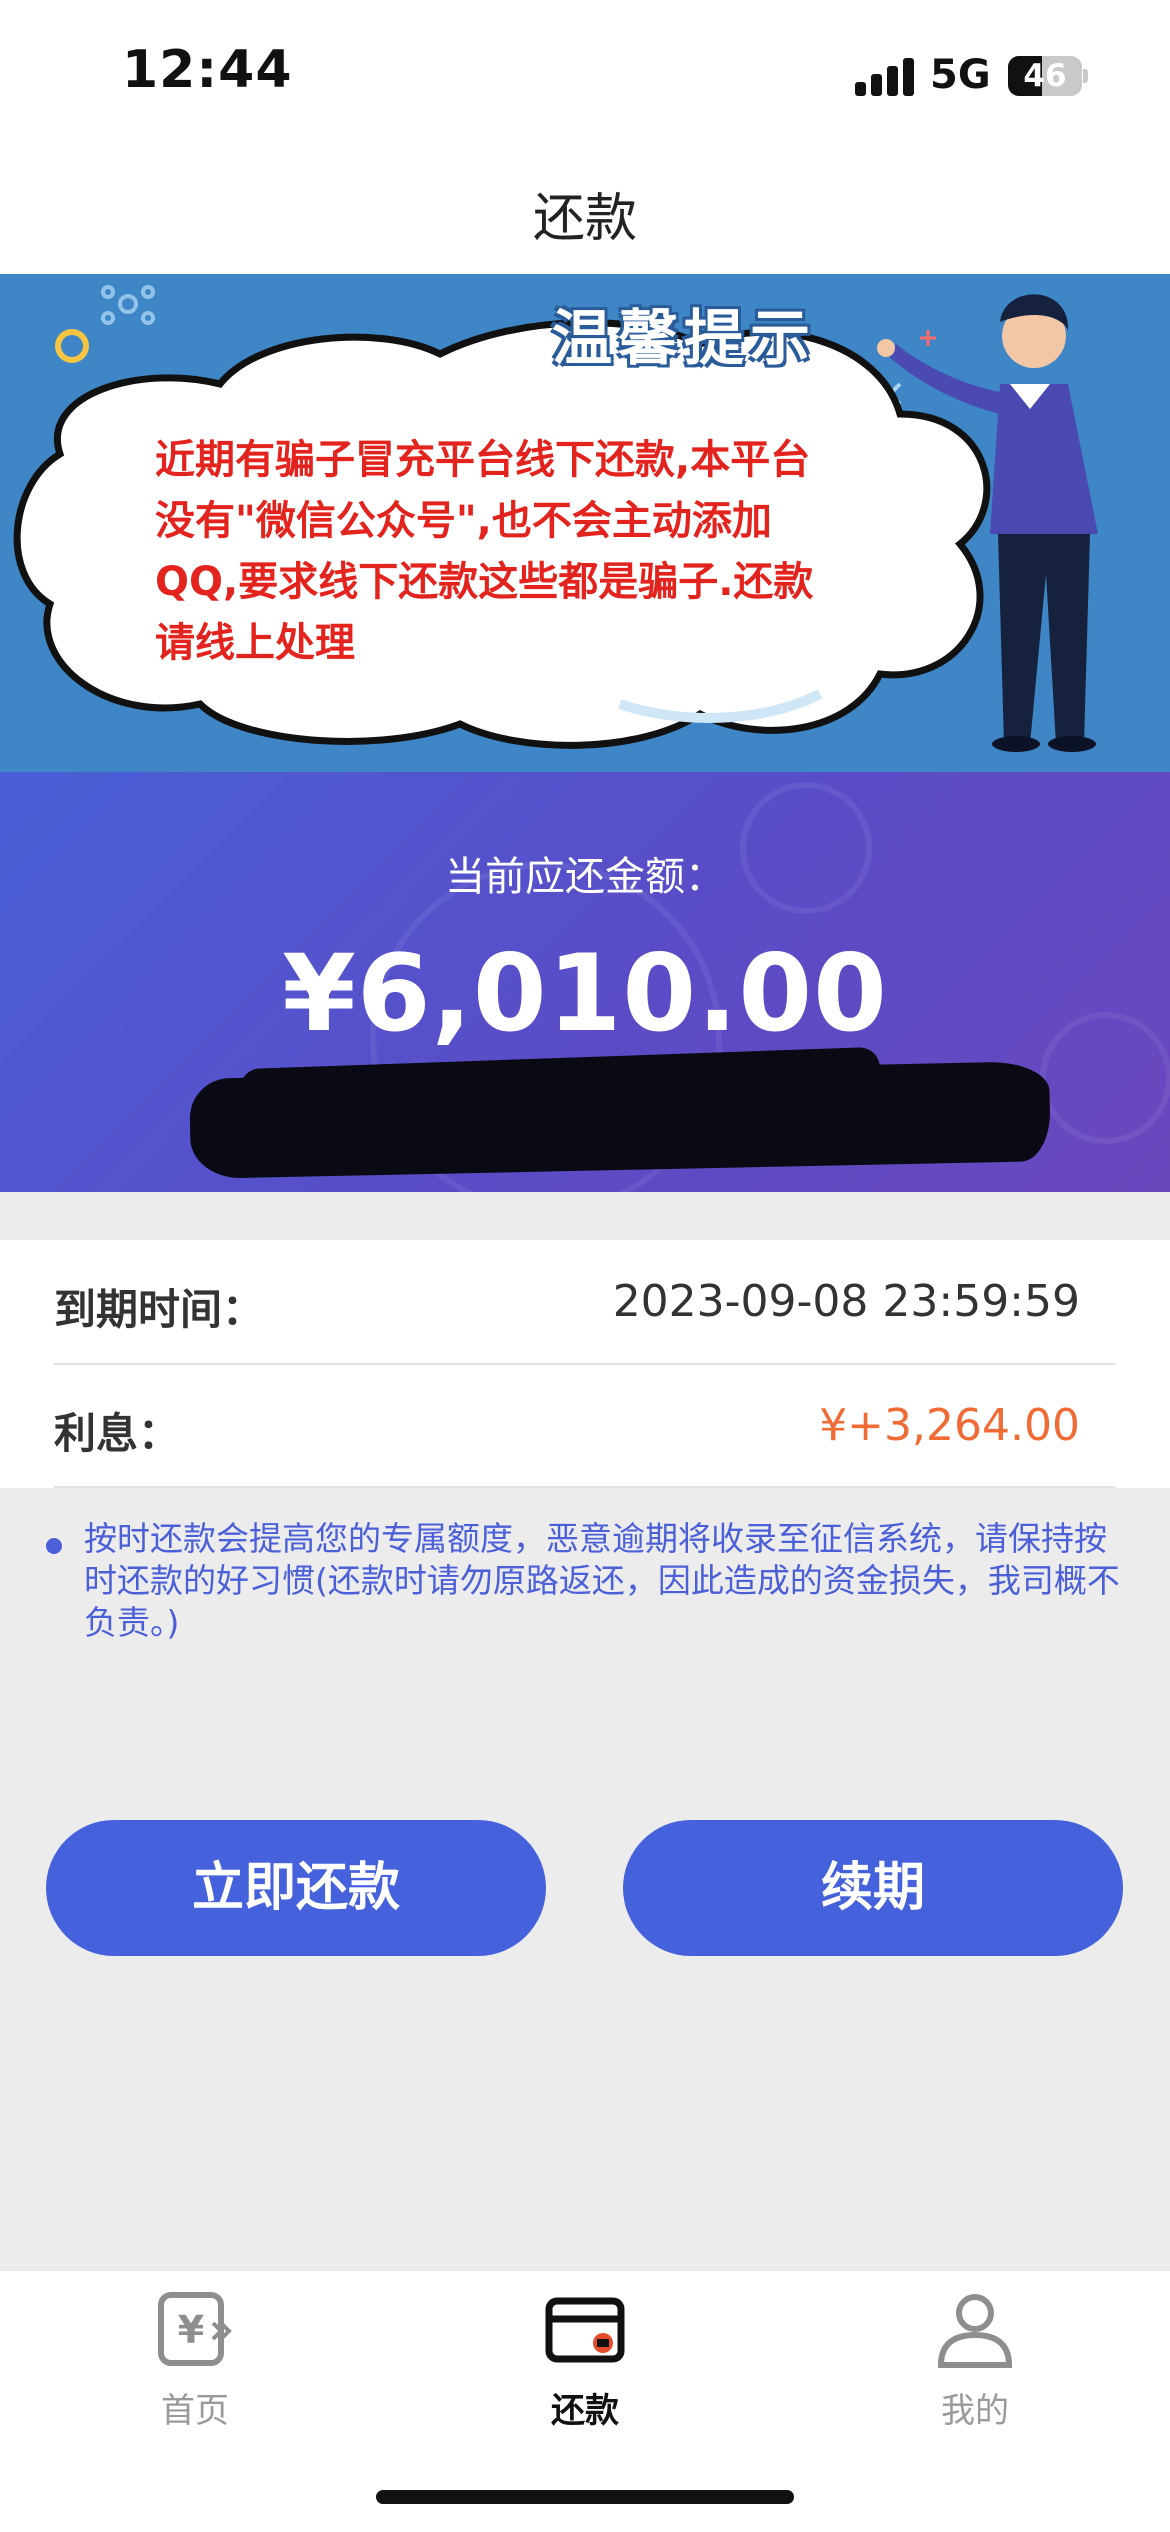  Describe the element at coordinates (585, 2497) in the screenshot. I see `home-indicator` at that location.